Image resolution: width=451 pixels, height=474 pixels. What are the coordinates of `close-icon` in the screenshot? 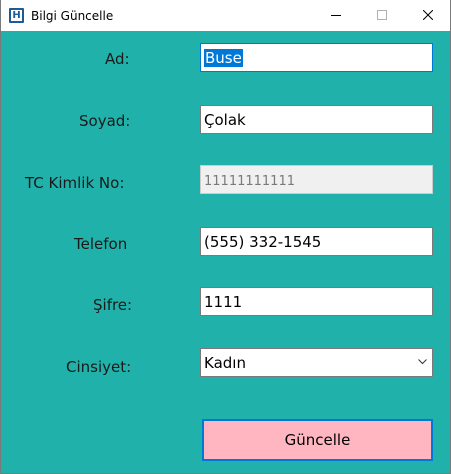 It's located at (428, 15).